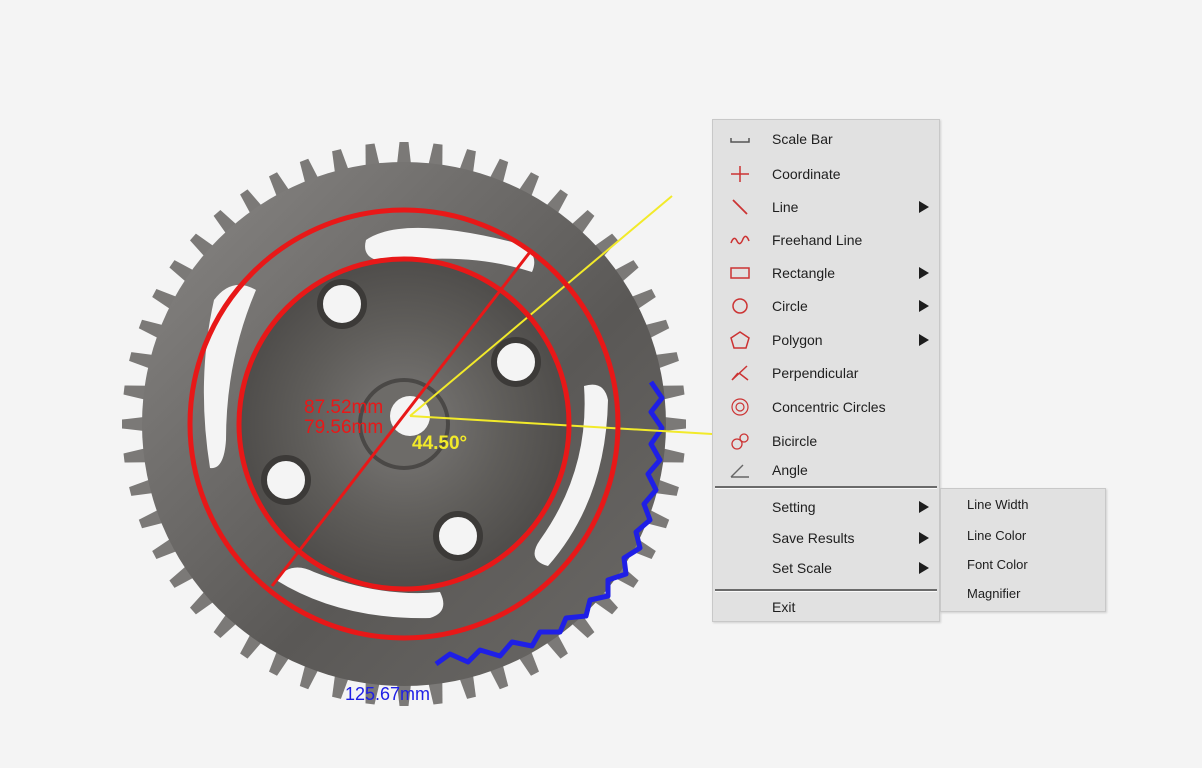 The height and width of the screenshot is (768, 1202). I want to click on menu-item-concentric-circles: Concentric Circles, so click(825, 407).